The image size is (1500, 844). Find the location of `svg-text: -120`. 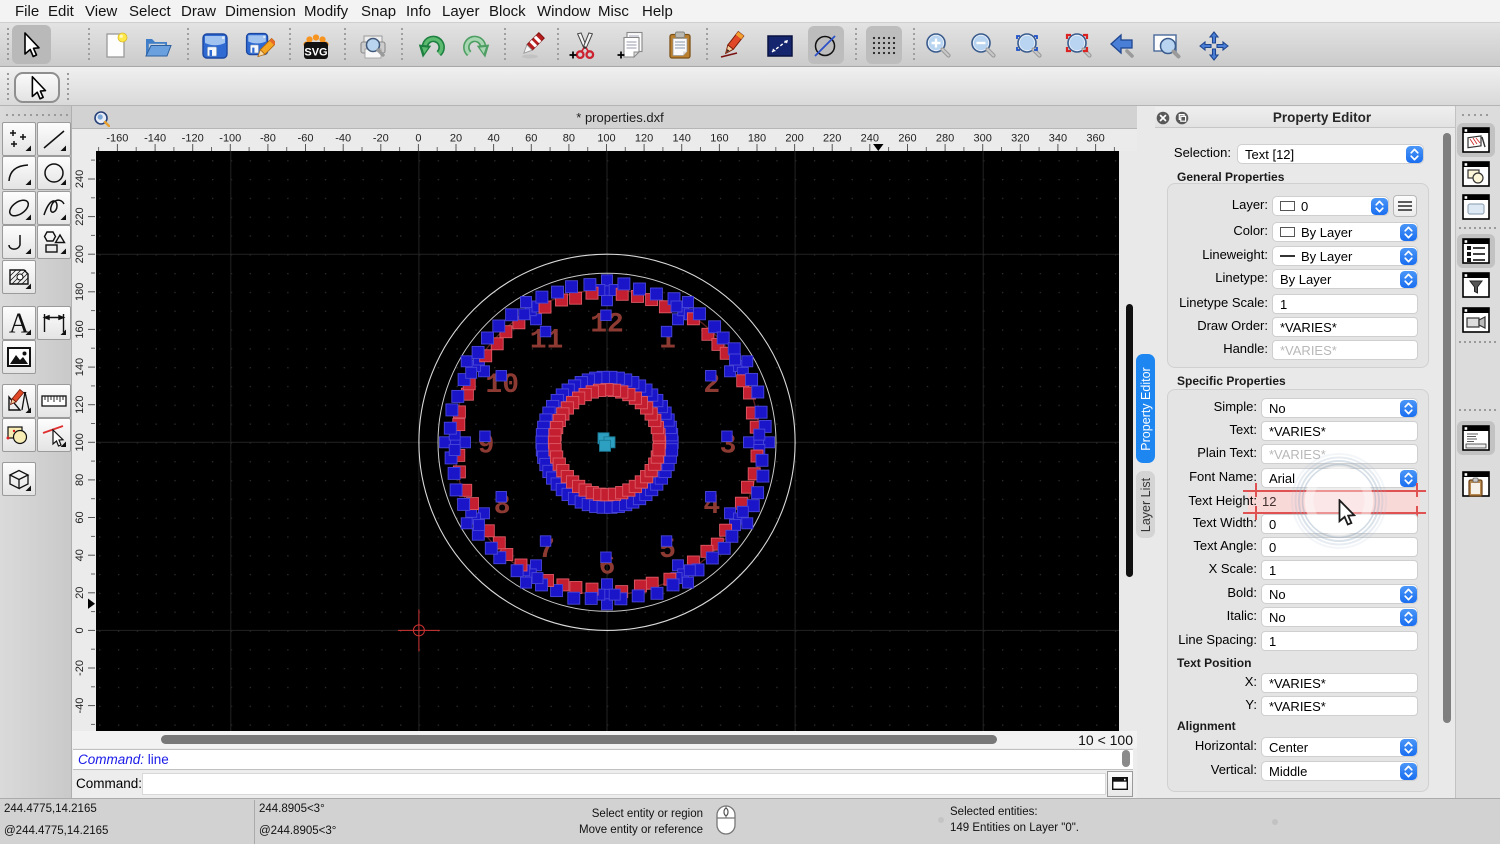

svg-text: -120 is located at coordinates (193, 139).